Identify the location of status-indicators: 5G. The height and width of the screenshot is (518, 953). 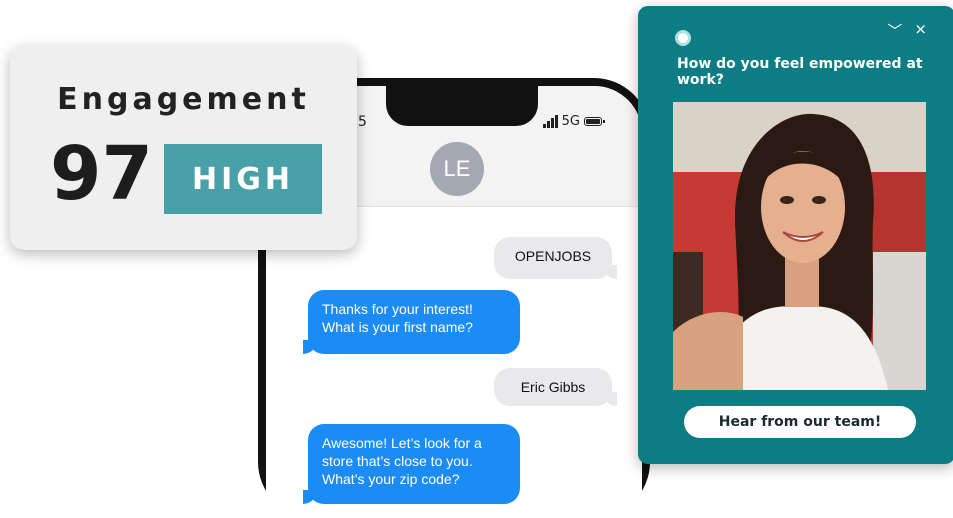
(573, 121).